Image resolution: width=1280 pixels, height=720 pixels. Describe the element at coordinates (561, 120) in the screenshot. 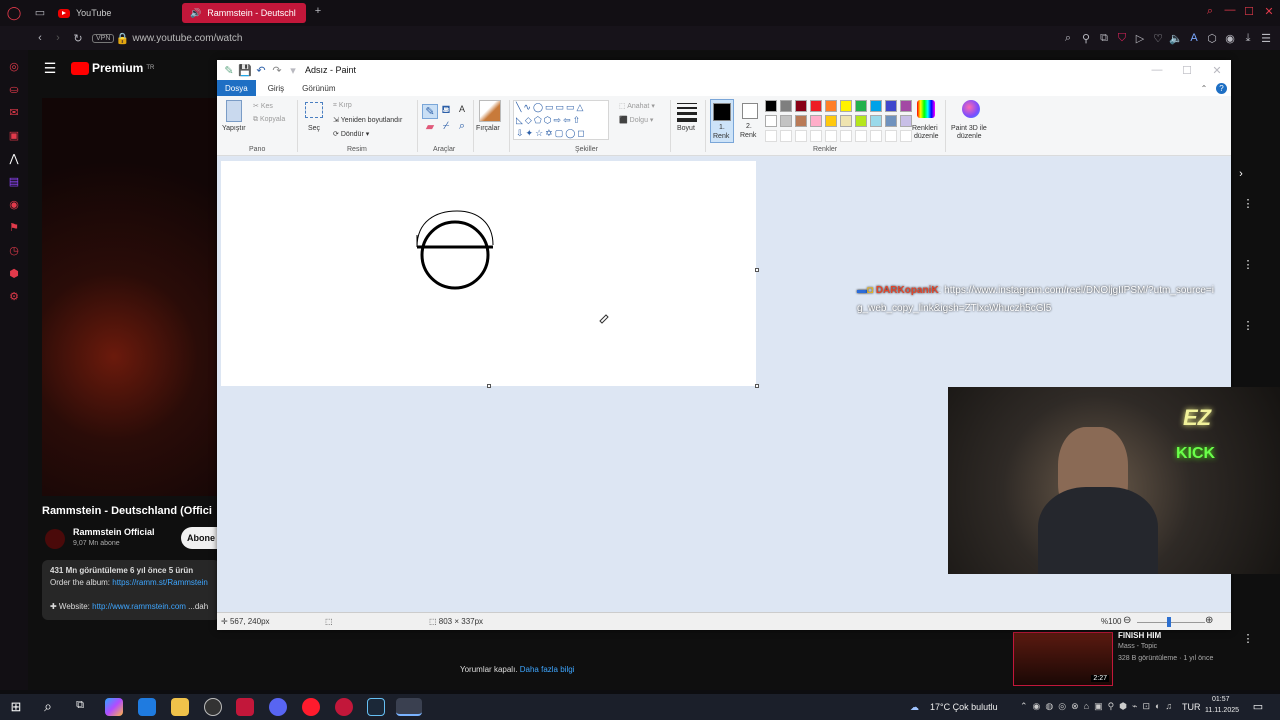

I see `shapes-gallery: ╲∿◯▭▭▭△ ◺◇⬠⬡⇨⇦⇧ ⇩✦☆✡▢◯◻` at that location.